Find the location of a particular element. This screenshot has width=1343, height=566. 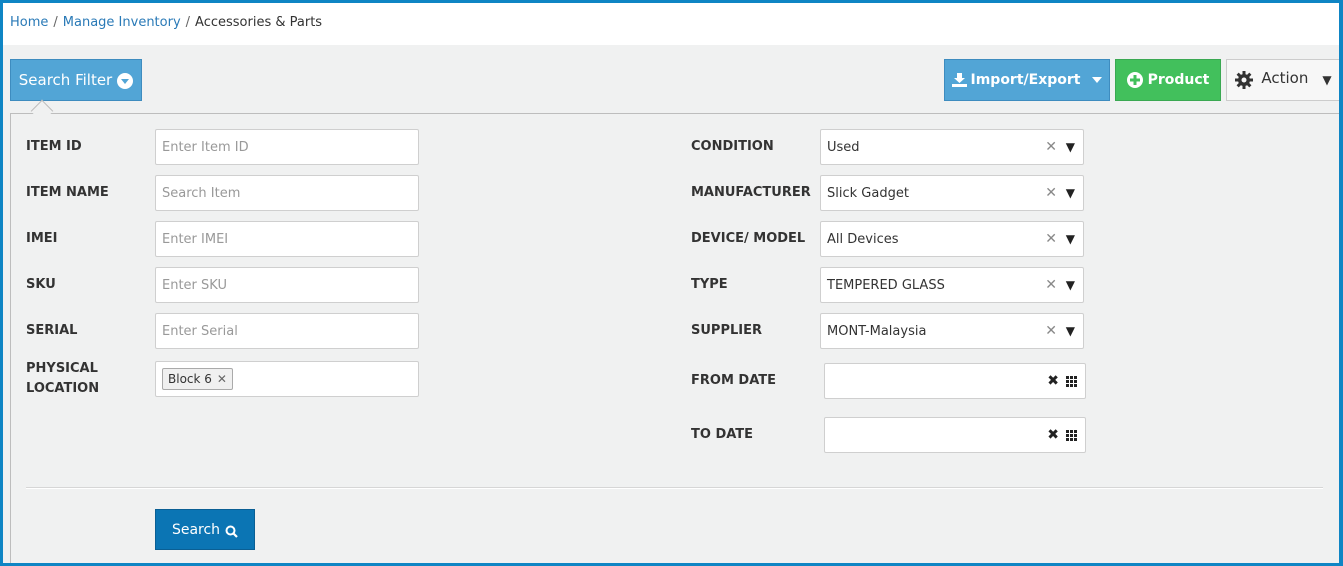

from-date-label: FROM DATE is located at coordinates (733, 380).